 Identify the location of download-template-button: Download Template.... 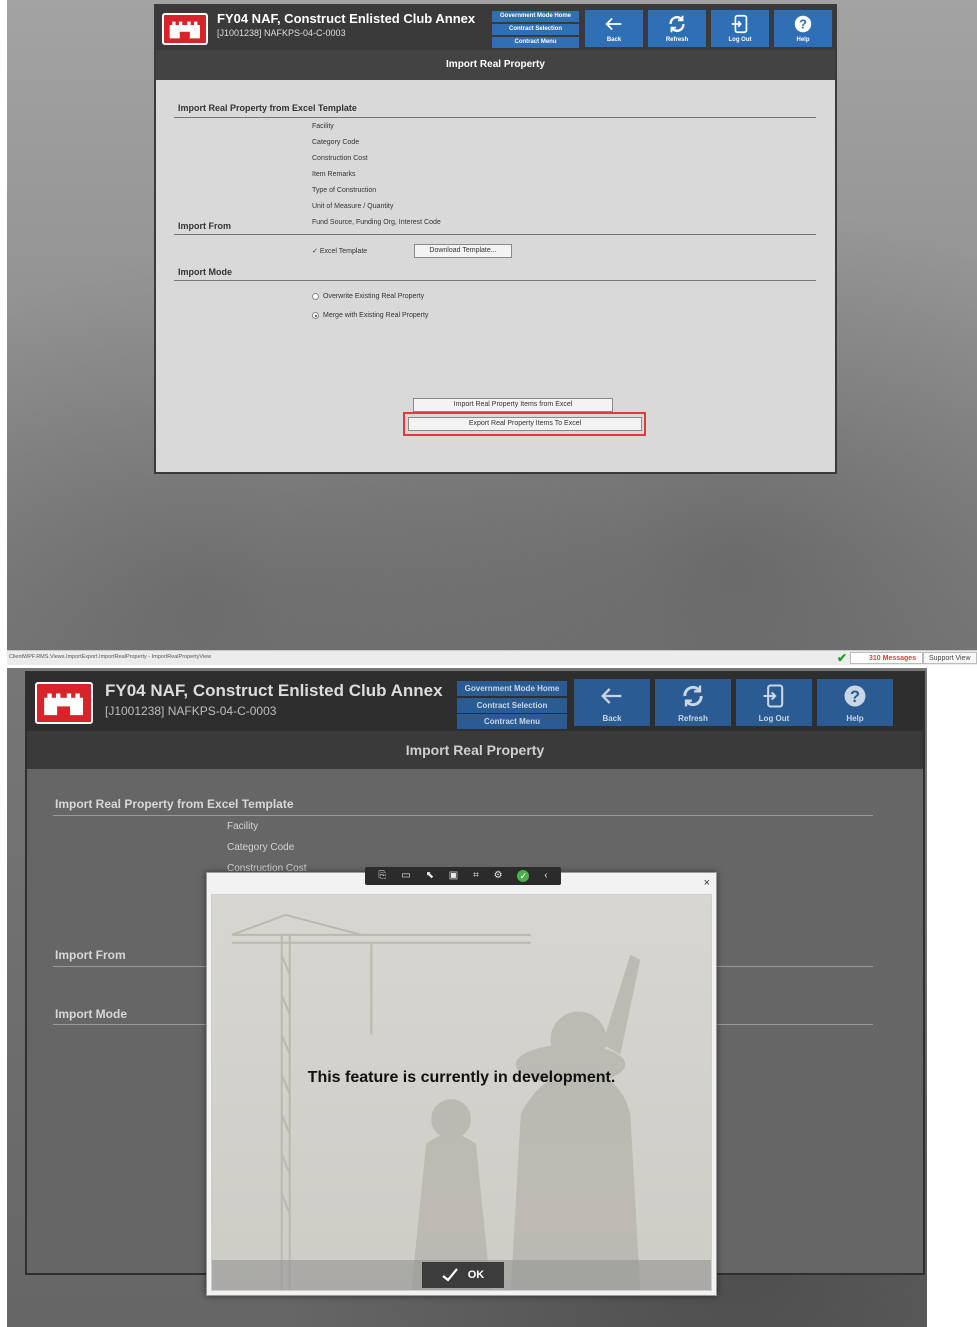
(463, 251).